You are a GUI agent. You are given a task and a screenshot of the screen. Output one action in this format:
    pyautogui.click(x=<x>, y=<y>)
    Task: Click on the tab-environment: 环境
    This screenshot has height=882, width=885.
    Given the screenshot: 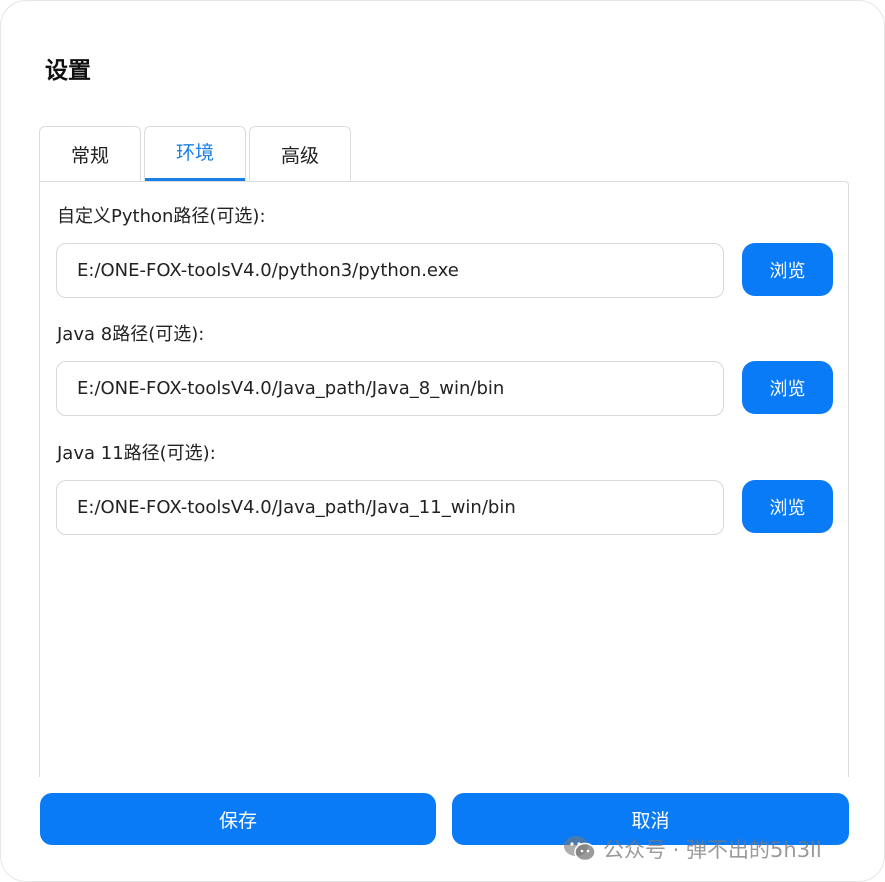 What is the action you would take?
    pyautogui.click(x=195, y=153)
    